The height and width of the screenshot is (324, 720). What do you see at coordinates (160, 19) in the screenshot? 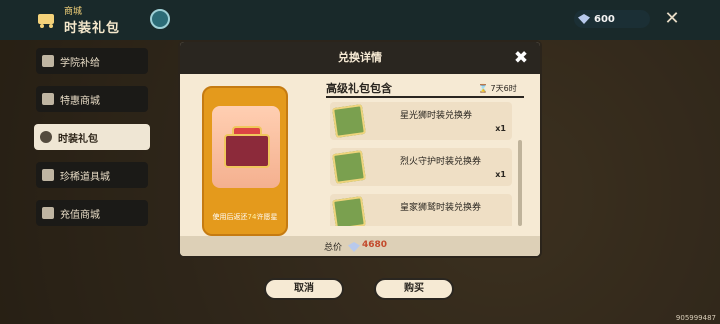
I see `help-icon` at bounding box center [160, 19].